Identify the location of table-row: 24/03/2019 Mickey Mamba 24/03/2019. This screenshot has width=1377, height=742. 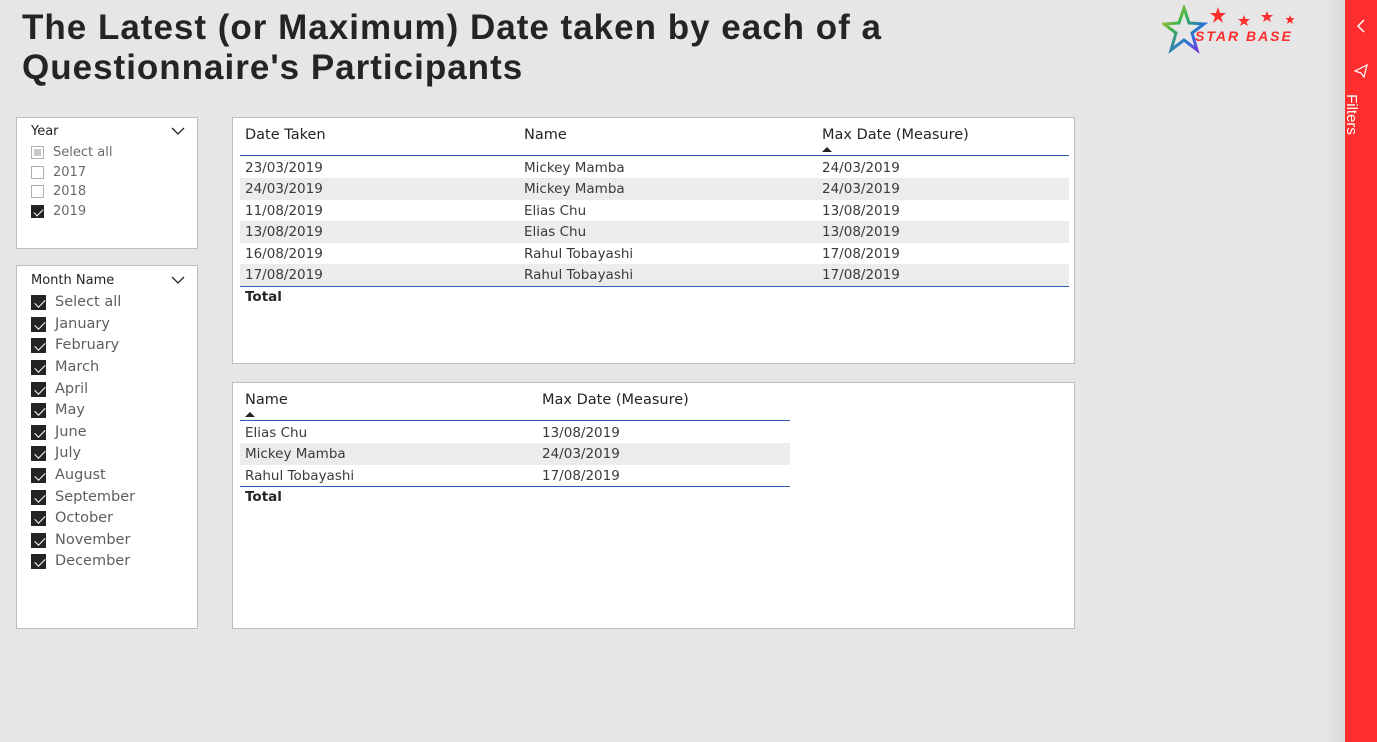
(654, 189).